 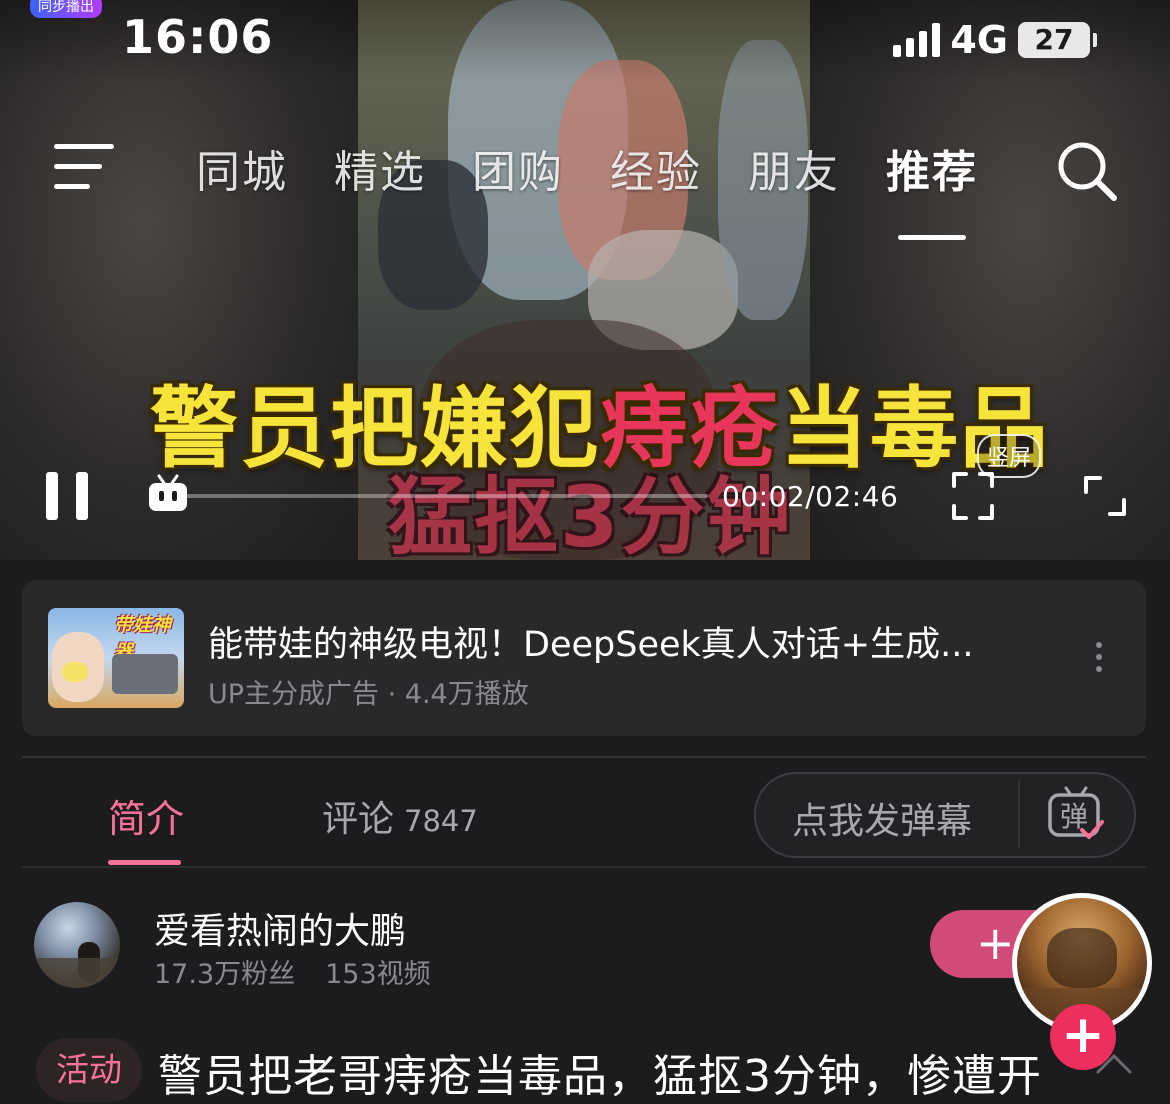 I want to click on fullscreen-icon, so click(x=973, y=496).